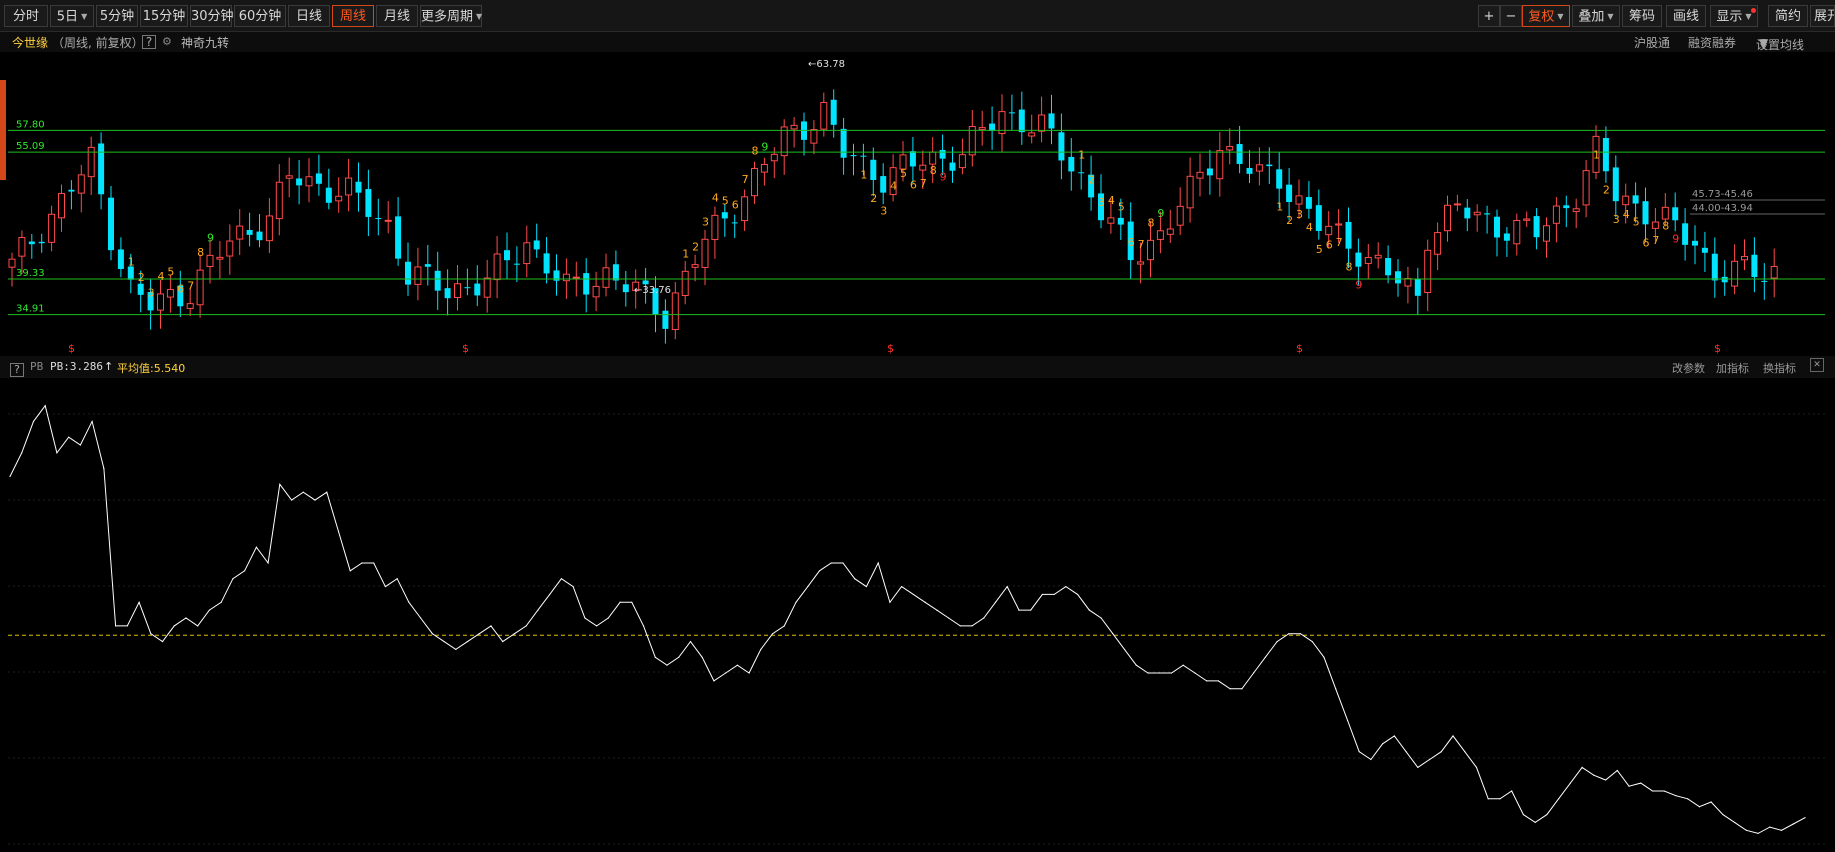  I want to click on stock-name: 今世缘, so click(30, 42).